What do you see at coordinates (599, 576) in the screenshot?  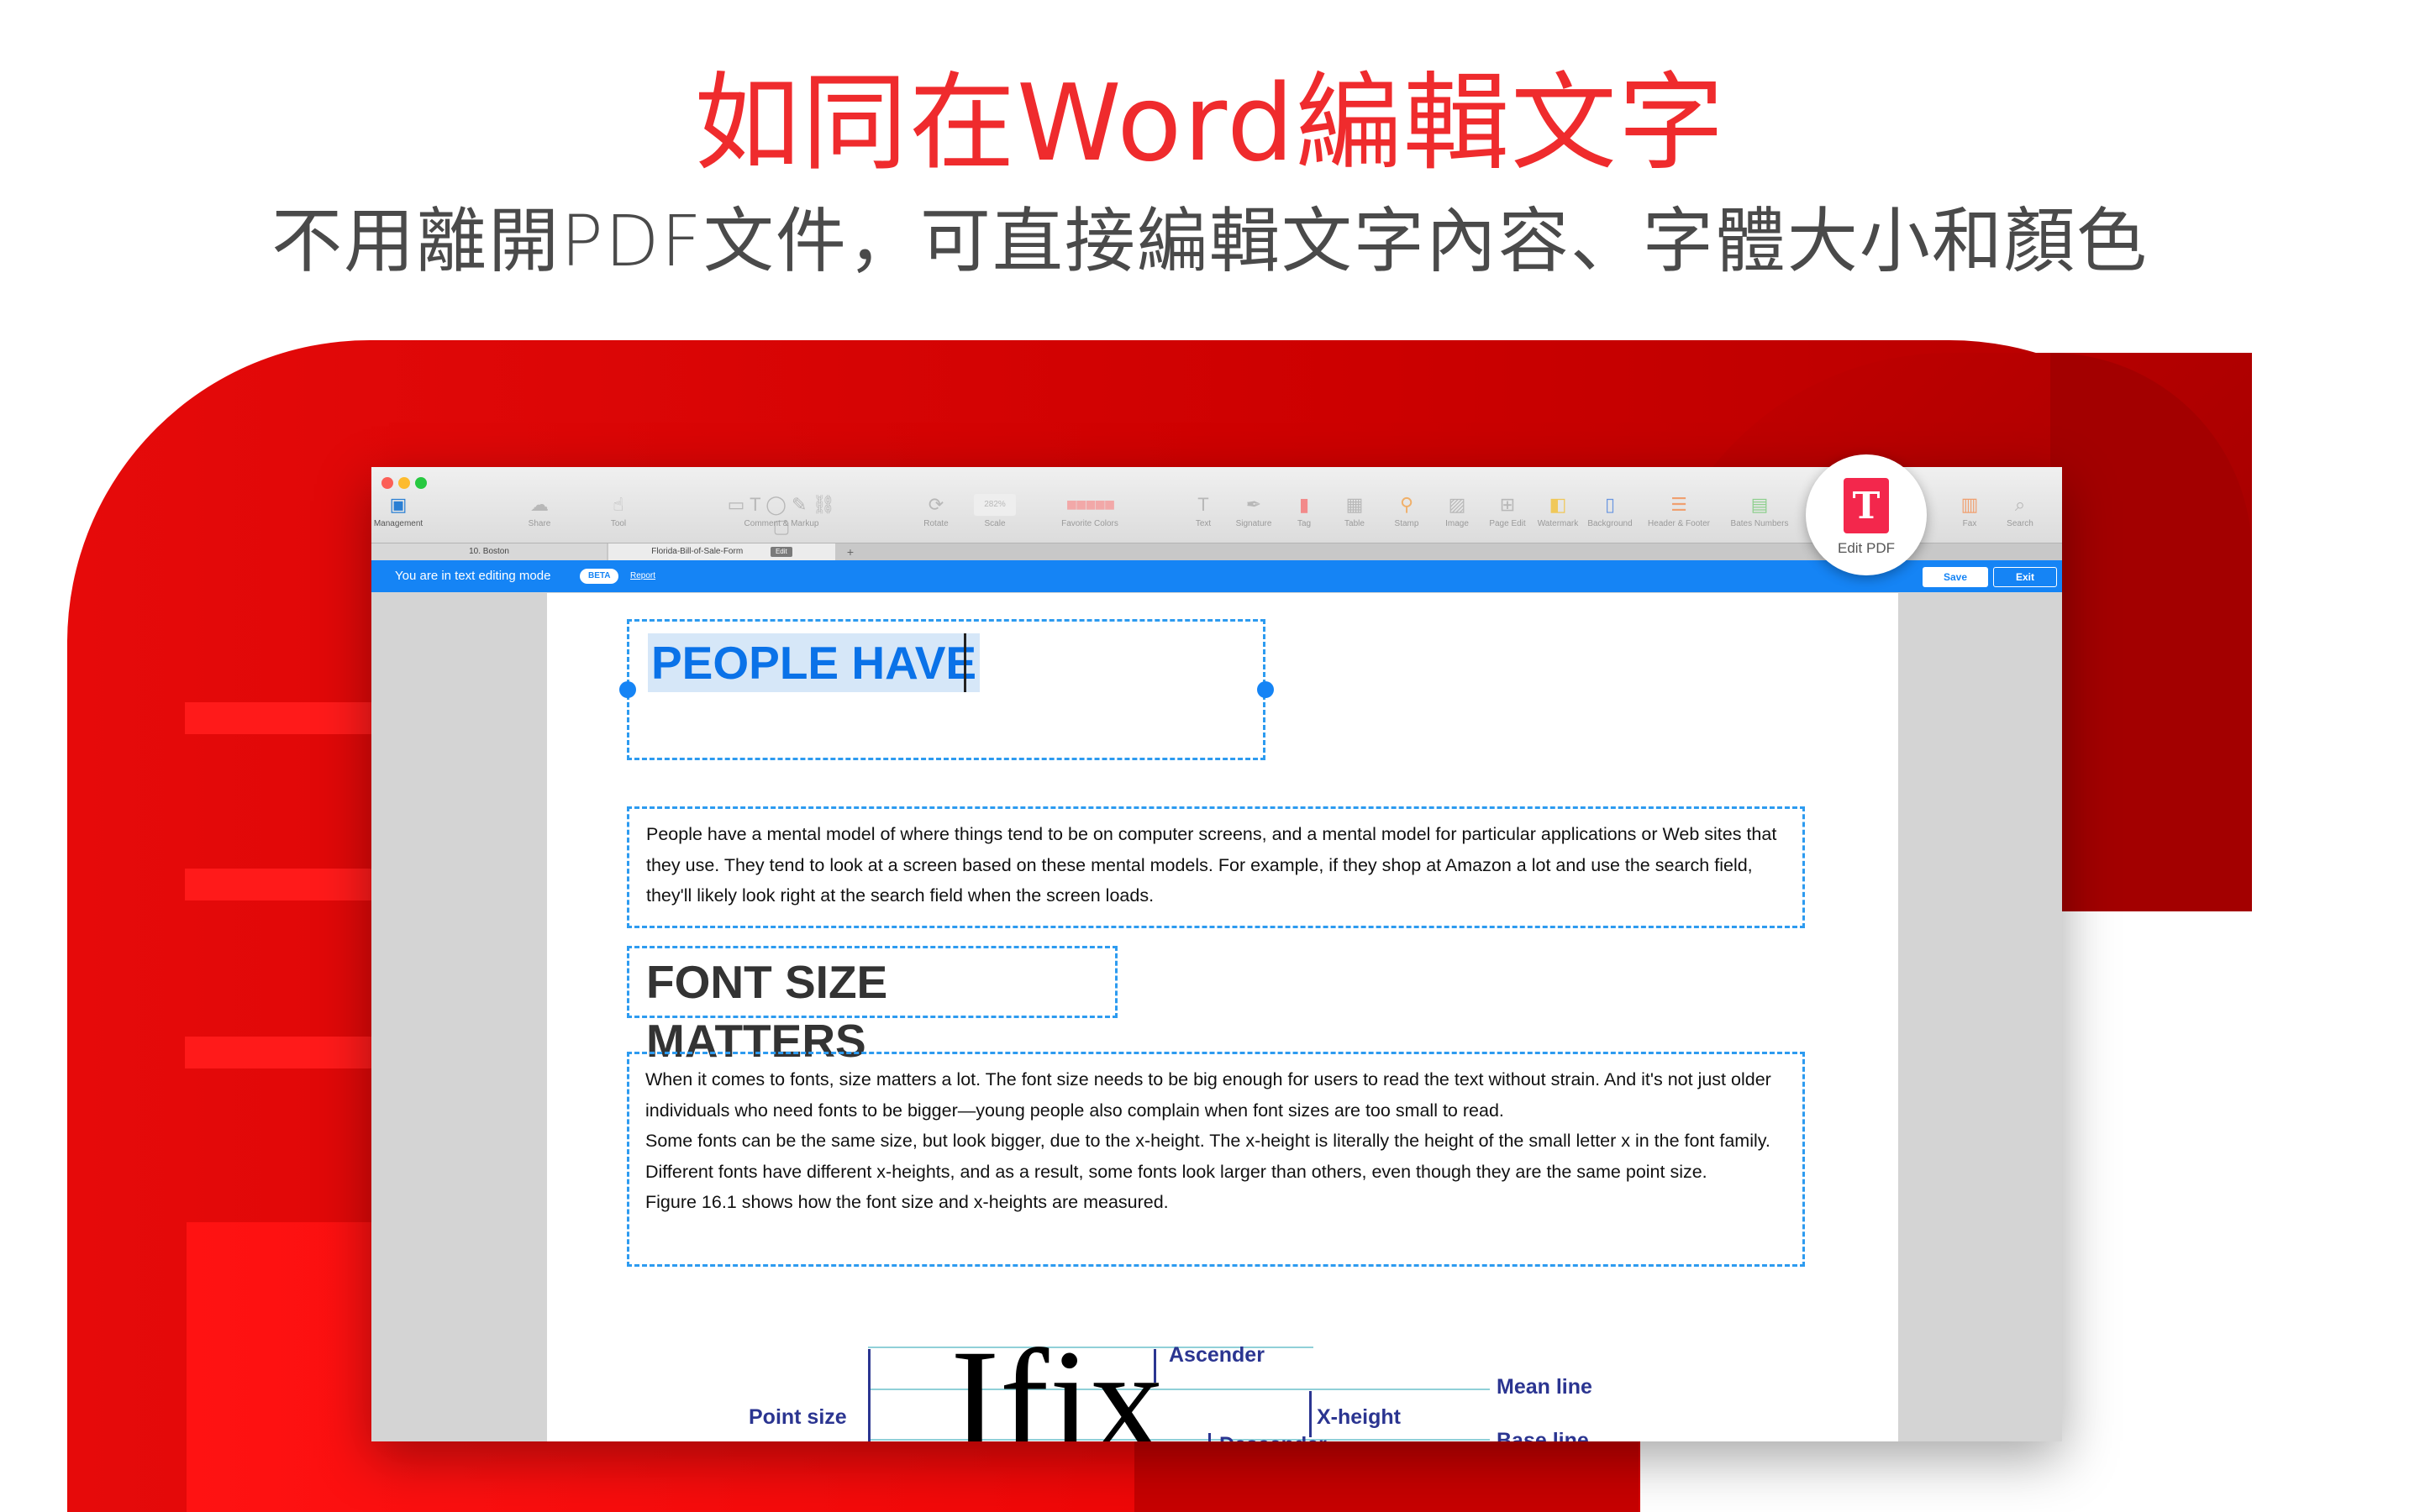 I see `beta-badge: BETA` at bounding box center [599, 576].